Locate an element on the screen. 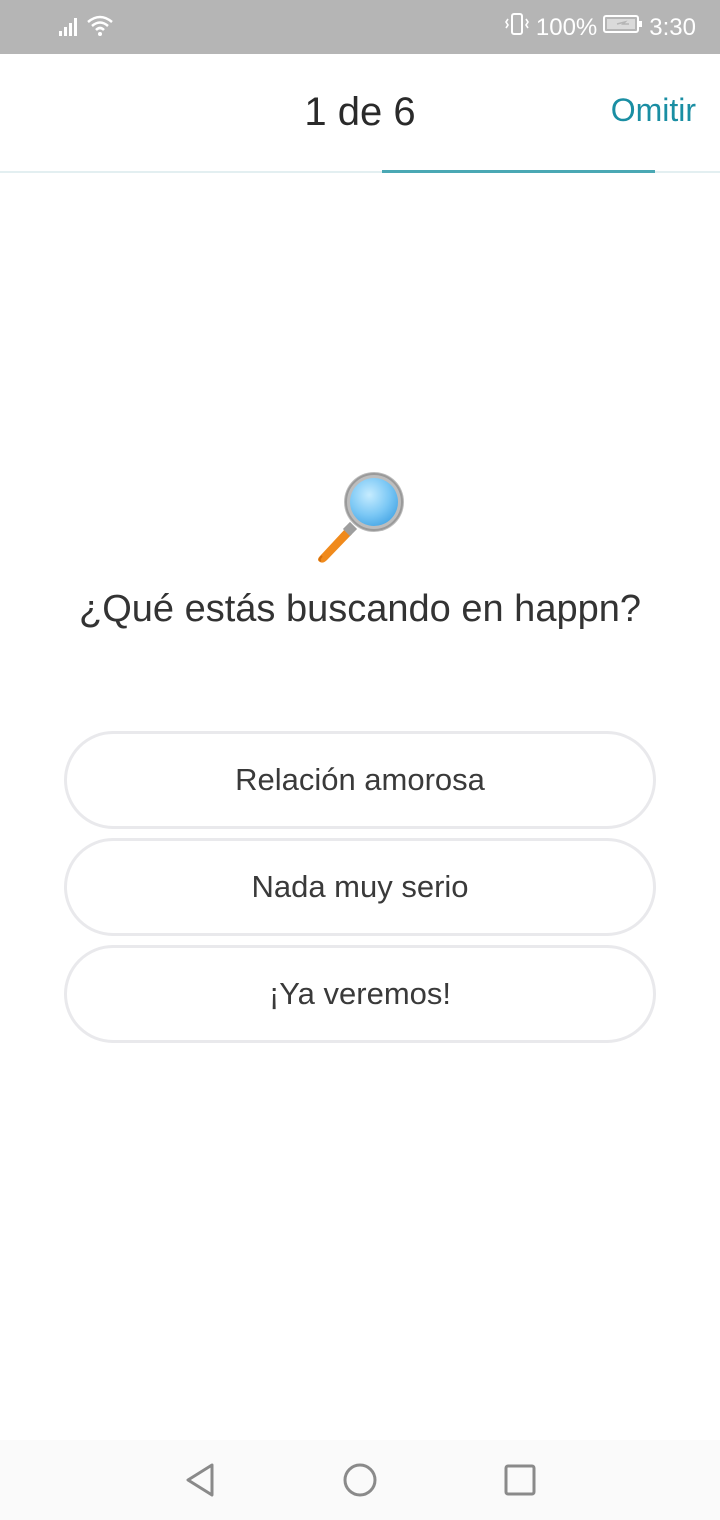  status-left is located at coordinates (86, 28).